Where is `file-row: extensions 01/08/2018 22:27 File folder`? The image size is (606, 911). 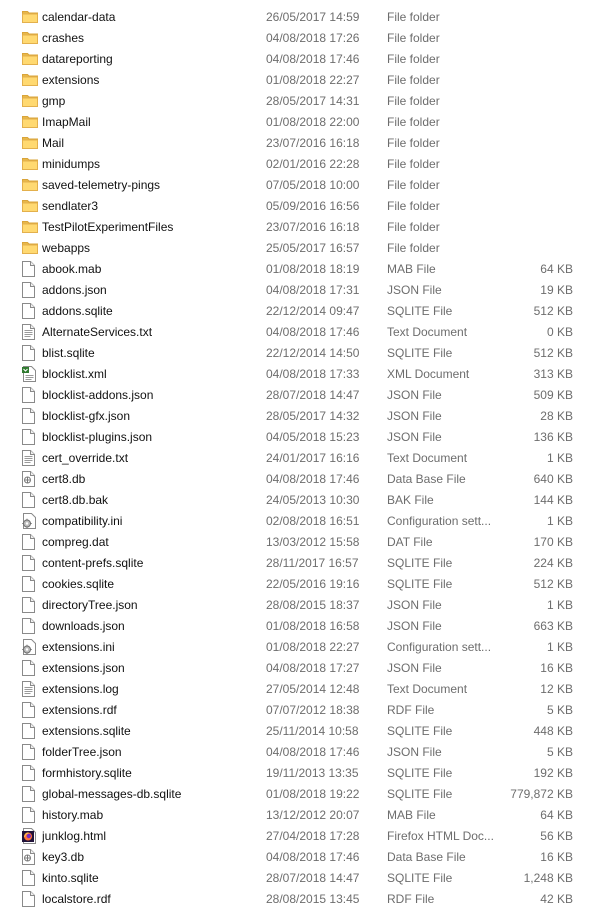
file-row: extensions 01/08/2018 22:27 File folder is located at coordinates (303, 80).